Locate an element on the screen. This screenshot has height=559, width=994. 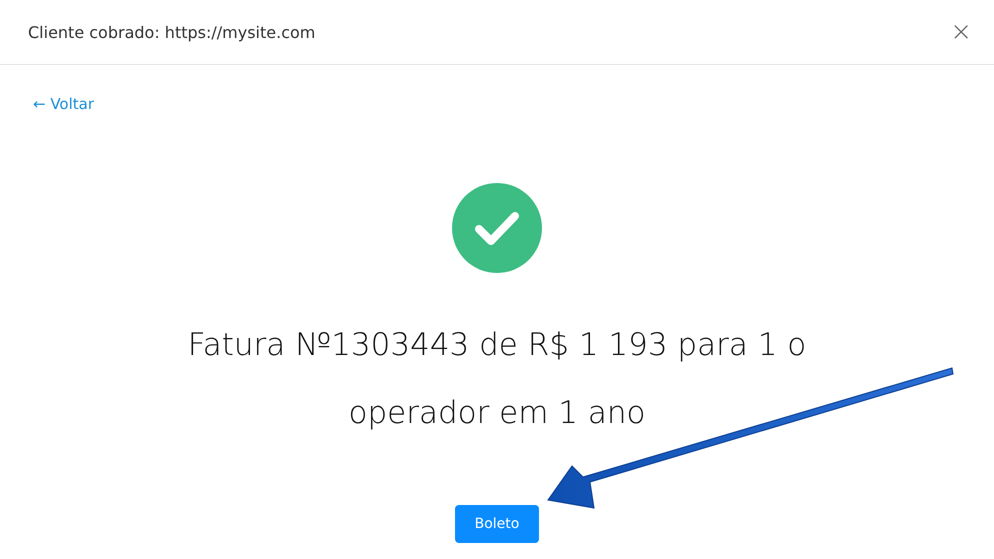
invoice-message: Fatura №1303443 de R$ 1 193 para 1 o operador em 1 ano is located at coordinates (497, 379).